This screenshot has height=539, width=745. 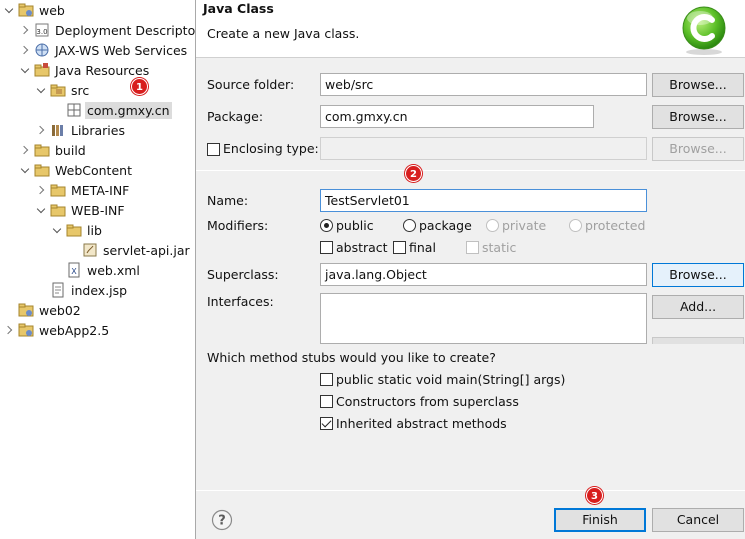 I want to click on tree-item-label: build, so click(x=70, y=150).